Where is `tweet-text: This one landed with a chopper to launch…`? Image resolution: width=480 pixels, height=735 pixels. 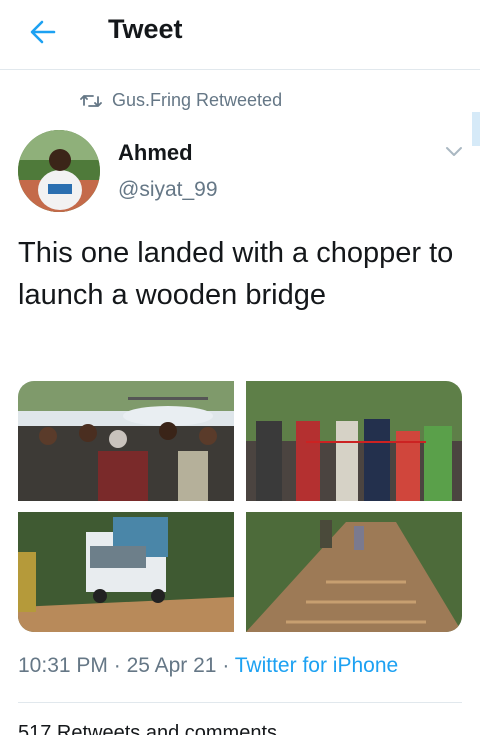 tweet-text: This one landed with a chopper to launch… is located at coordinates (236, 274).